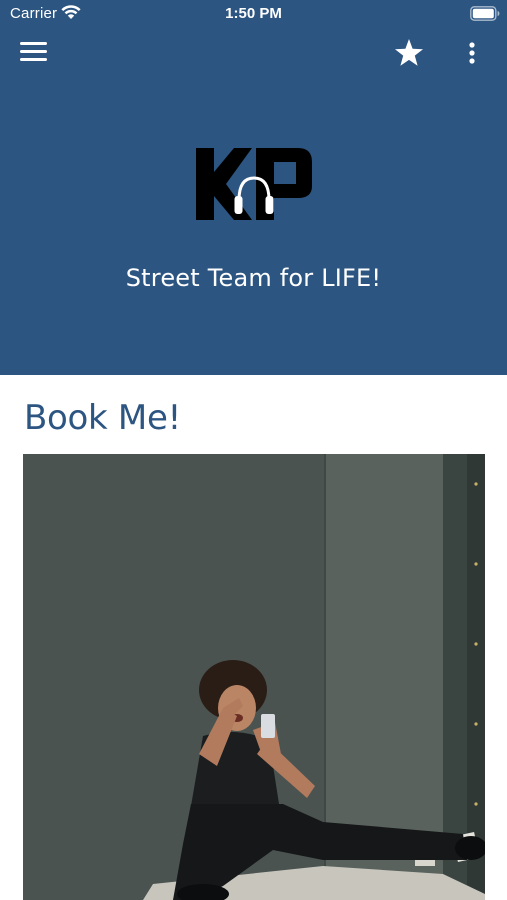 This screenshot has width=507, height=900. What do you see at coordinates (409, 53) in the screenshot?
I see `star-icon` at bounding box center [409, 53].